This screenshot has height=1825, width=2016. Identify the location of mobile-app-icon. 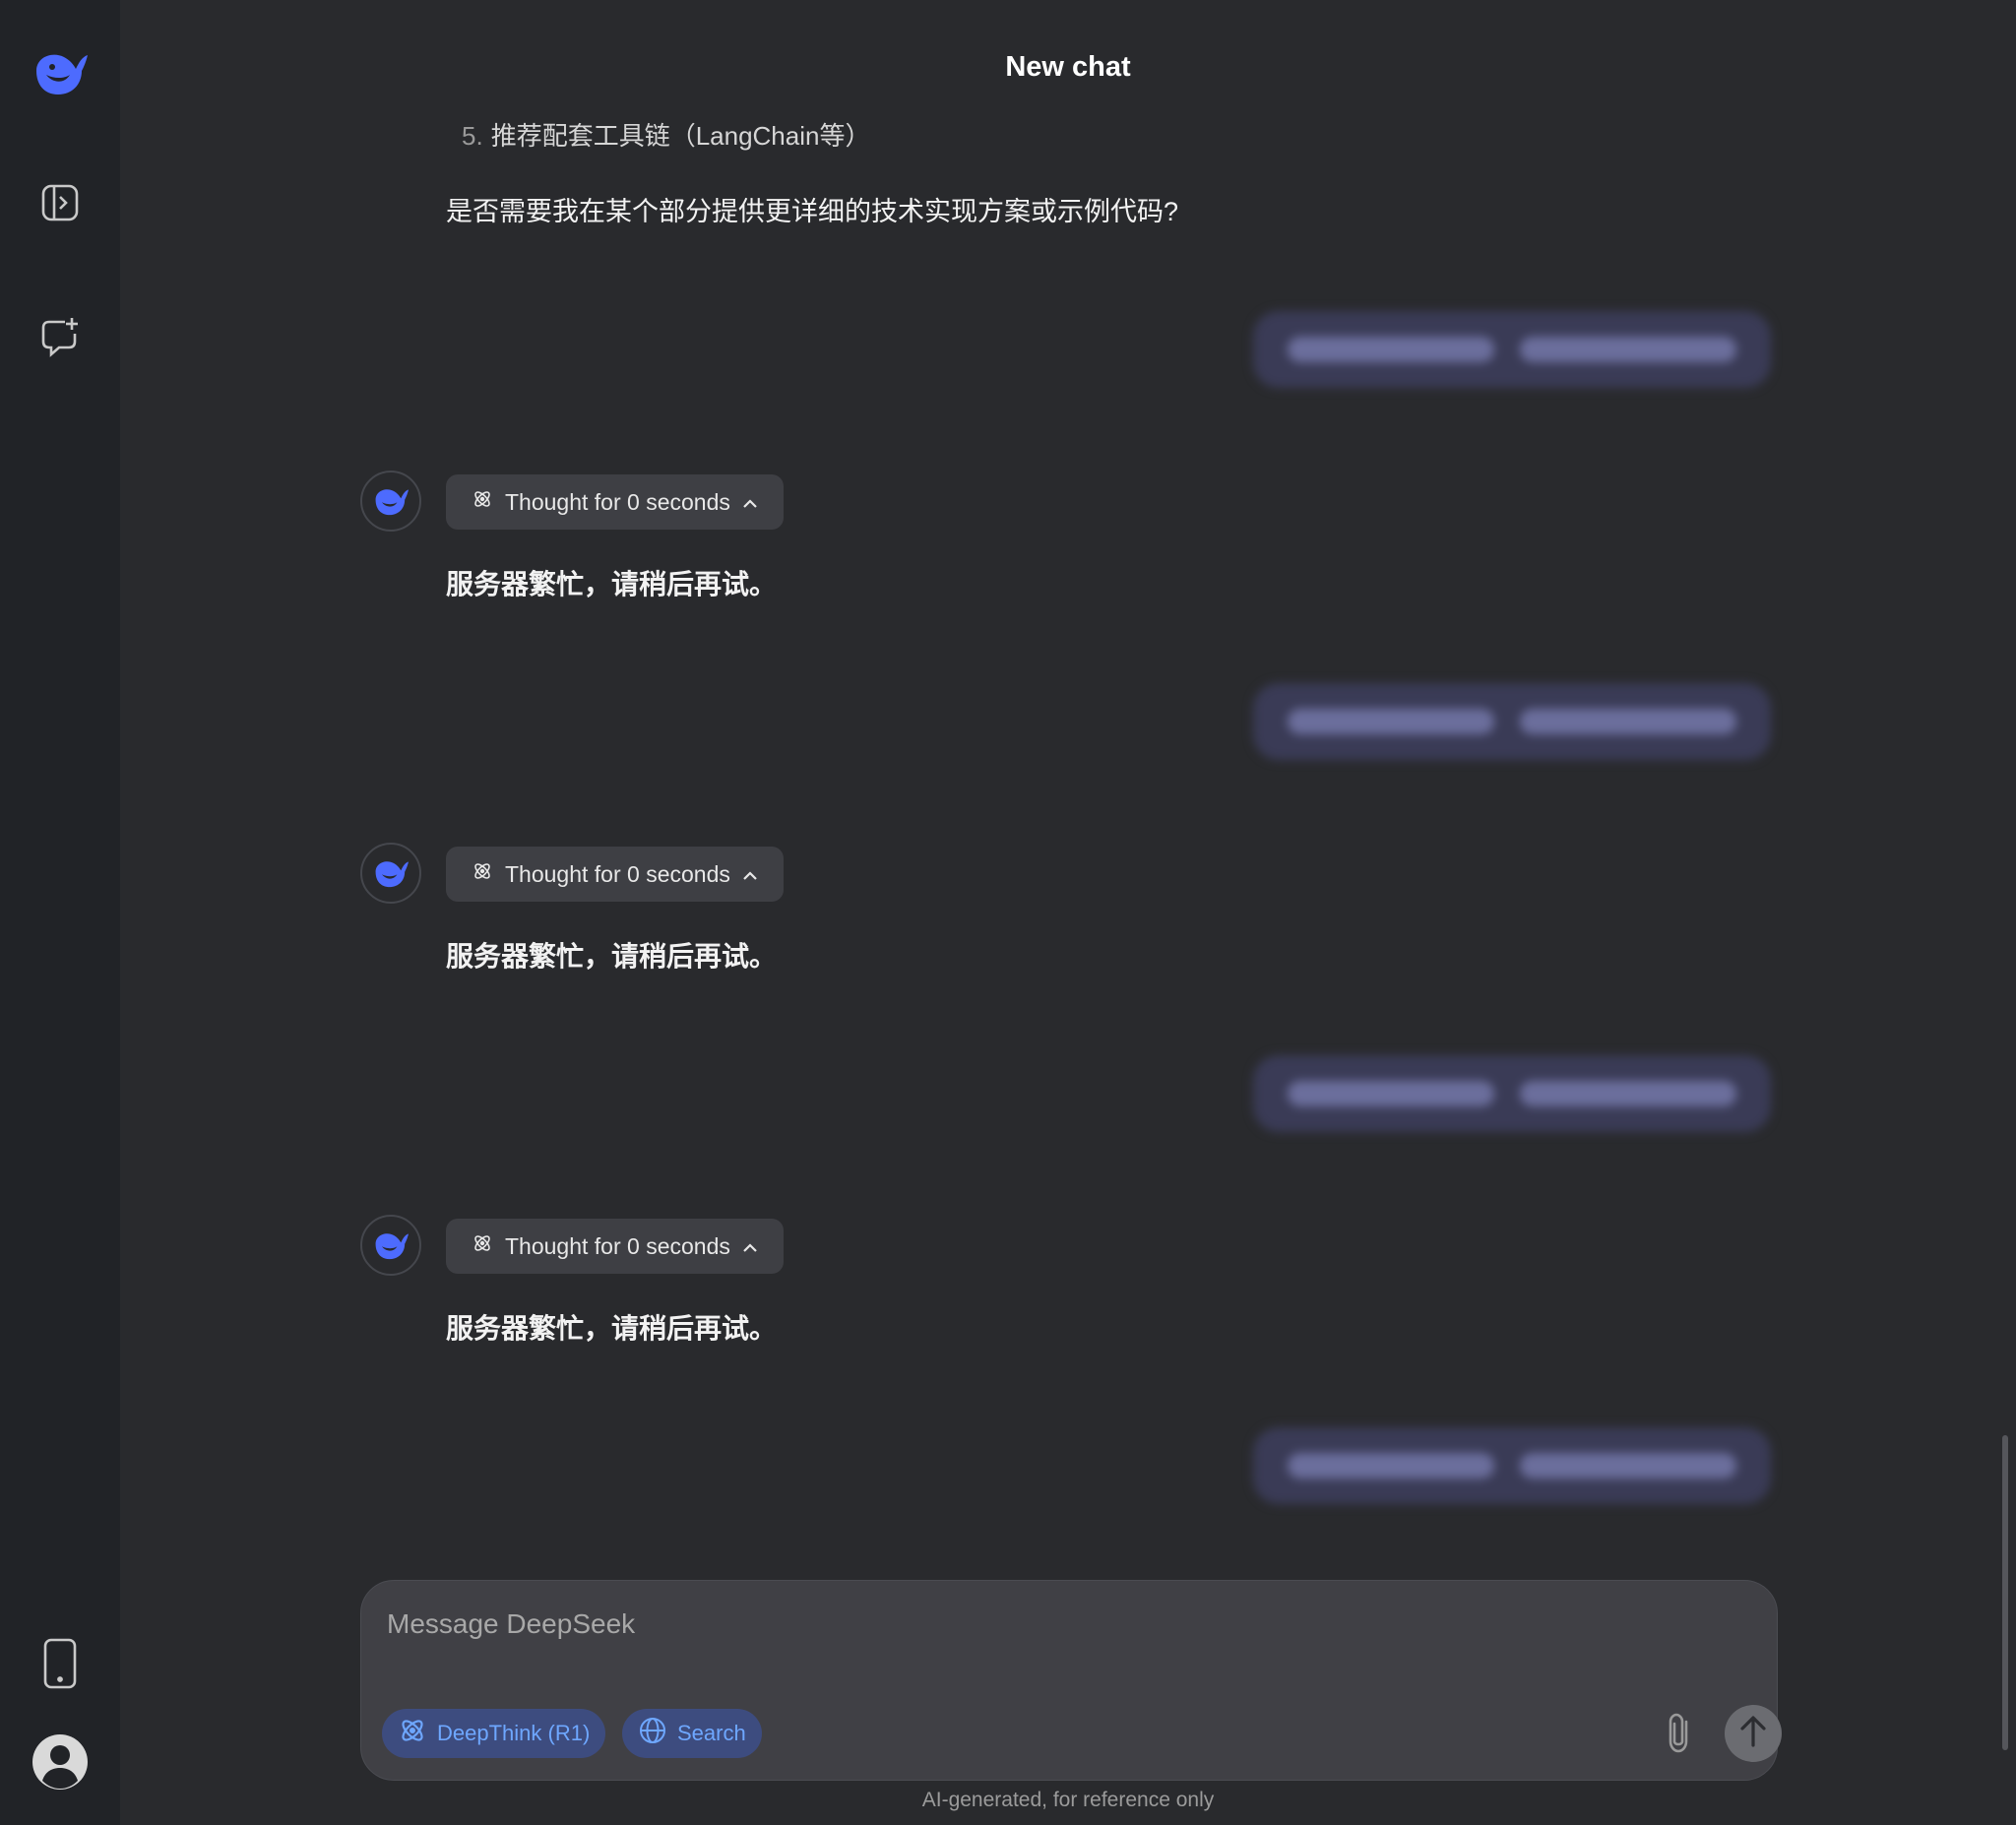
(60, 1663).